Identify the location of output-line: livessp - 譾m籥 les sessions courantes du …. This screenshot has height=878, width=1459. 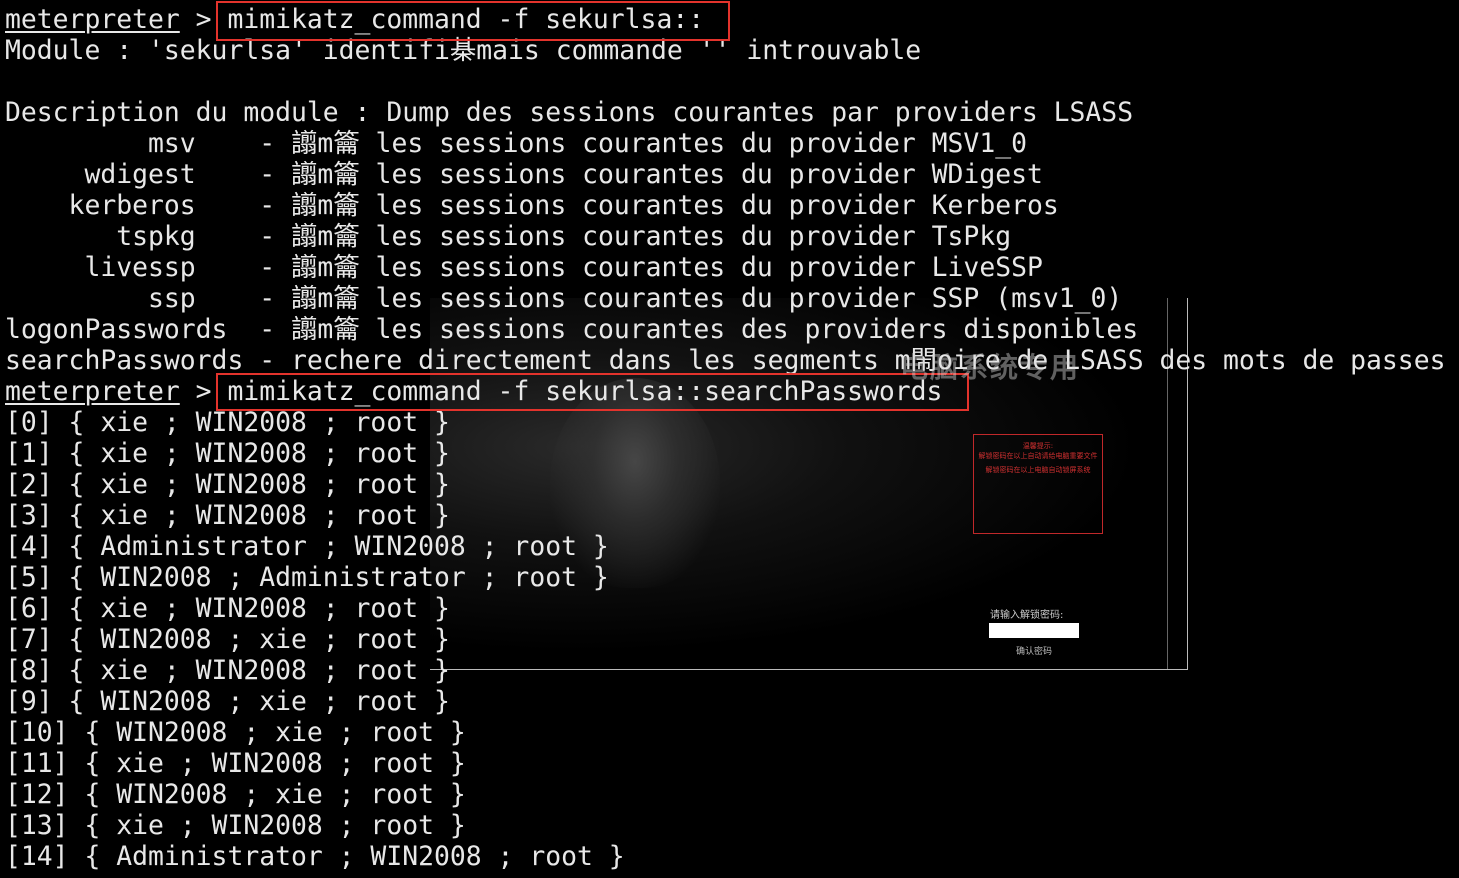
(524, 267).